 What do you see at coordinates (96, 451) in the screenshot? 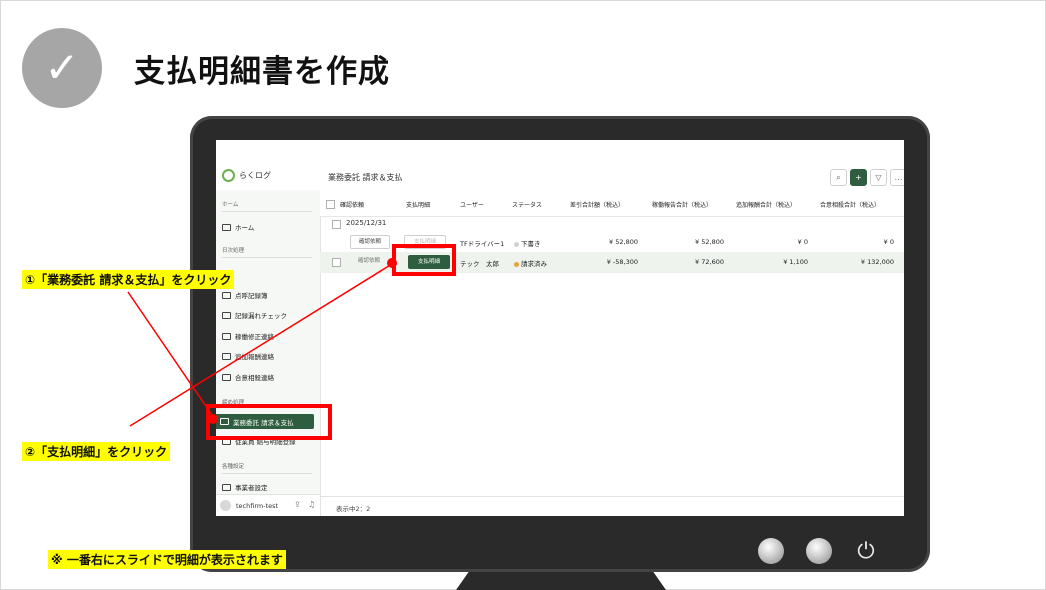
I see `step2-note: ②「支払明細」をクリック` at bounding box center [96, 451].